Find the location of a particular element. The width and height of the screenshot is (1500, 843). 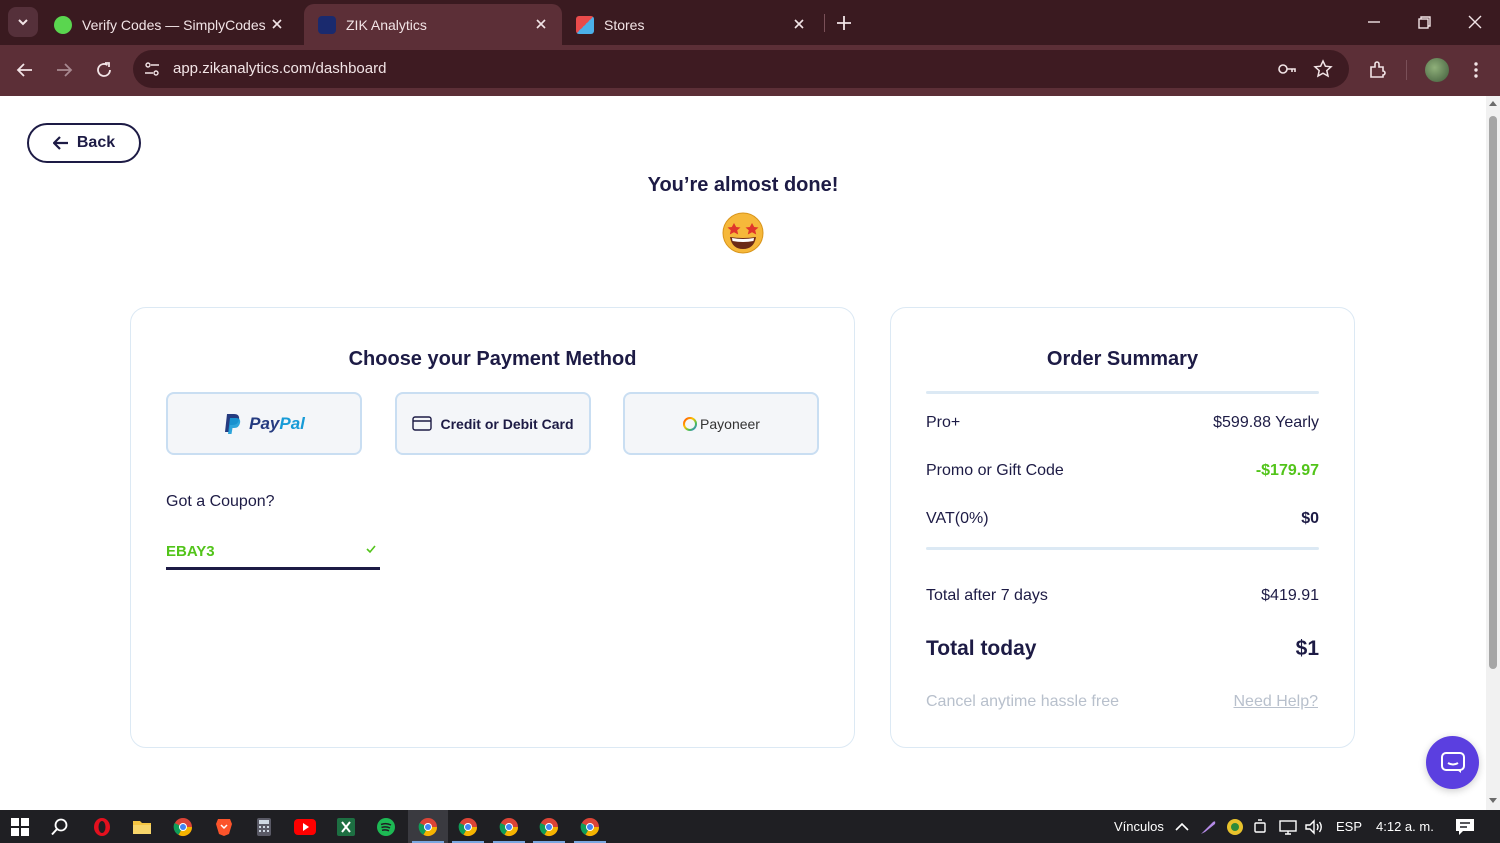

scroll-thumb is located at coordinates (1493, 392).